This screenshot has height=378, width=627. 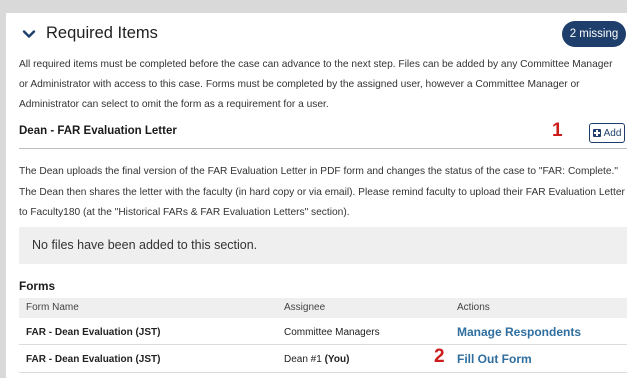 What do you see at coordinates (494, 359) in the screenshot?
I see `fill-out-form-link: Fill Out Form` at bounding box center [494, 359].